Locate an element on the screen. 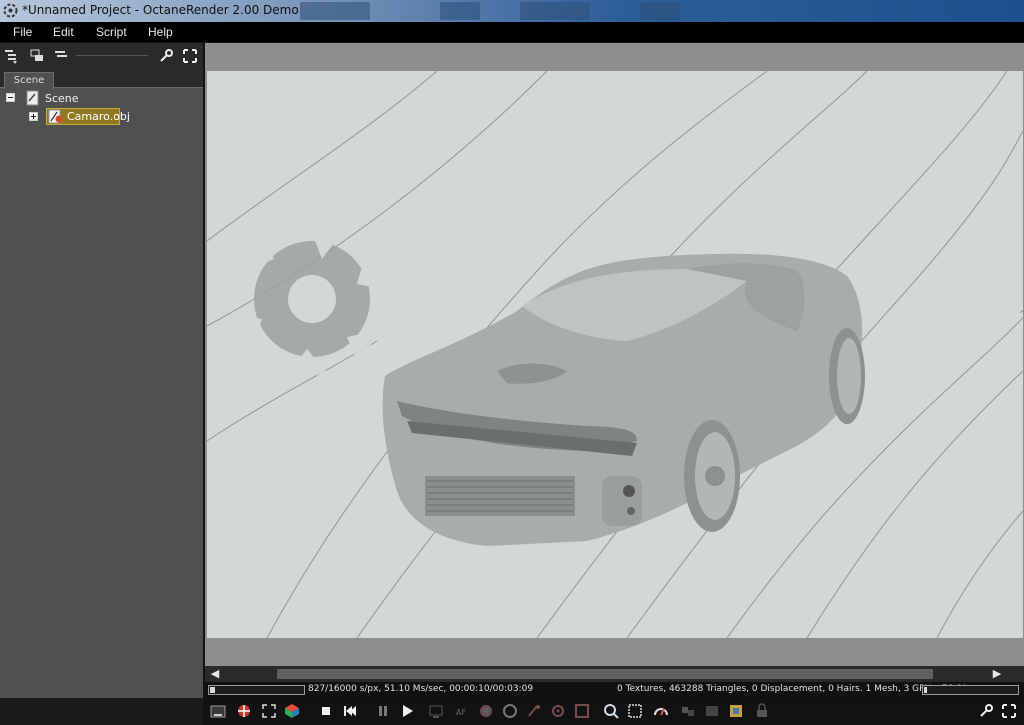 The image size is (1024, 725). node-graph-icon is located at coordinates (37, 56).